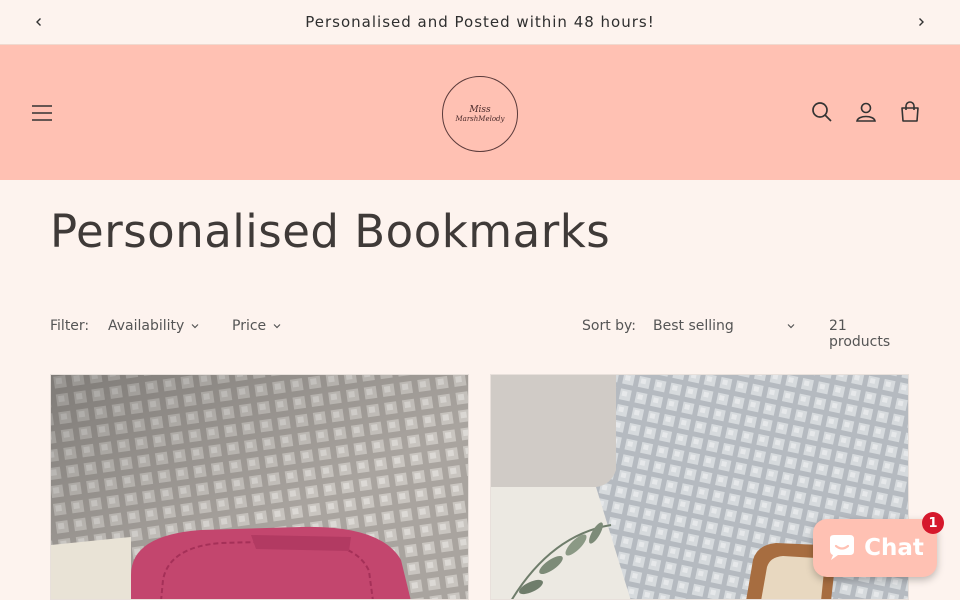 This screenshot has height=600, width=960. What do you see at coordinates (609, 326) in the screenshot?
I see `sort-label: Sort by:` at bounding box center [609, 326].